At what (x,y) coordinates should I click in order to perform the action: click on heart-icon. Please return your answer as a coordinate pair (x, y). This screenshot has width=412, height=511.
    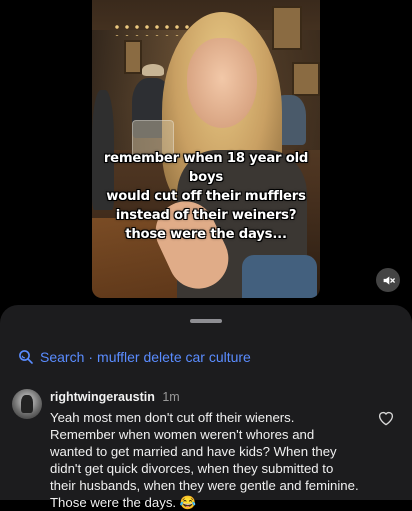
    Looking at the image, I should click on (386, 418).